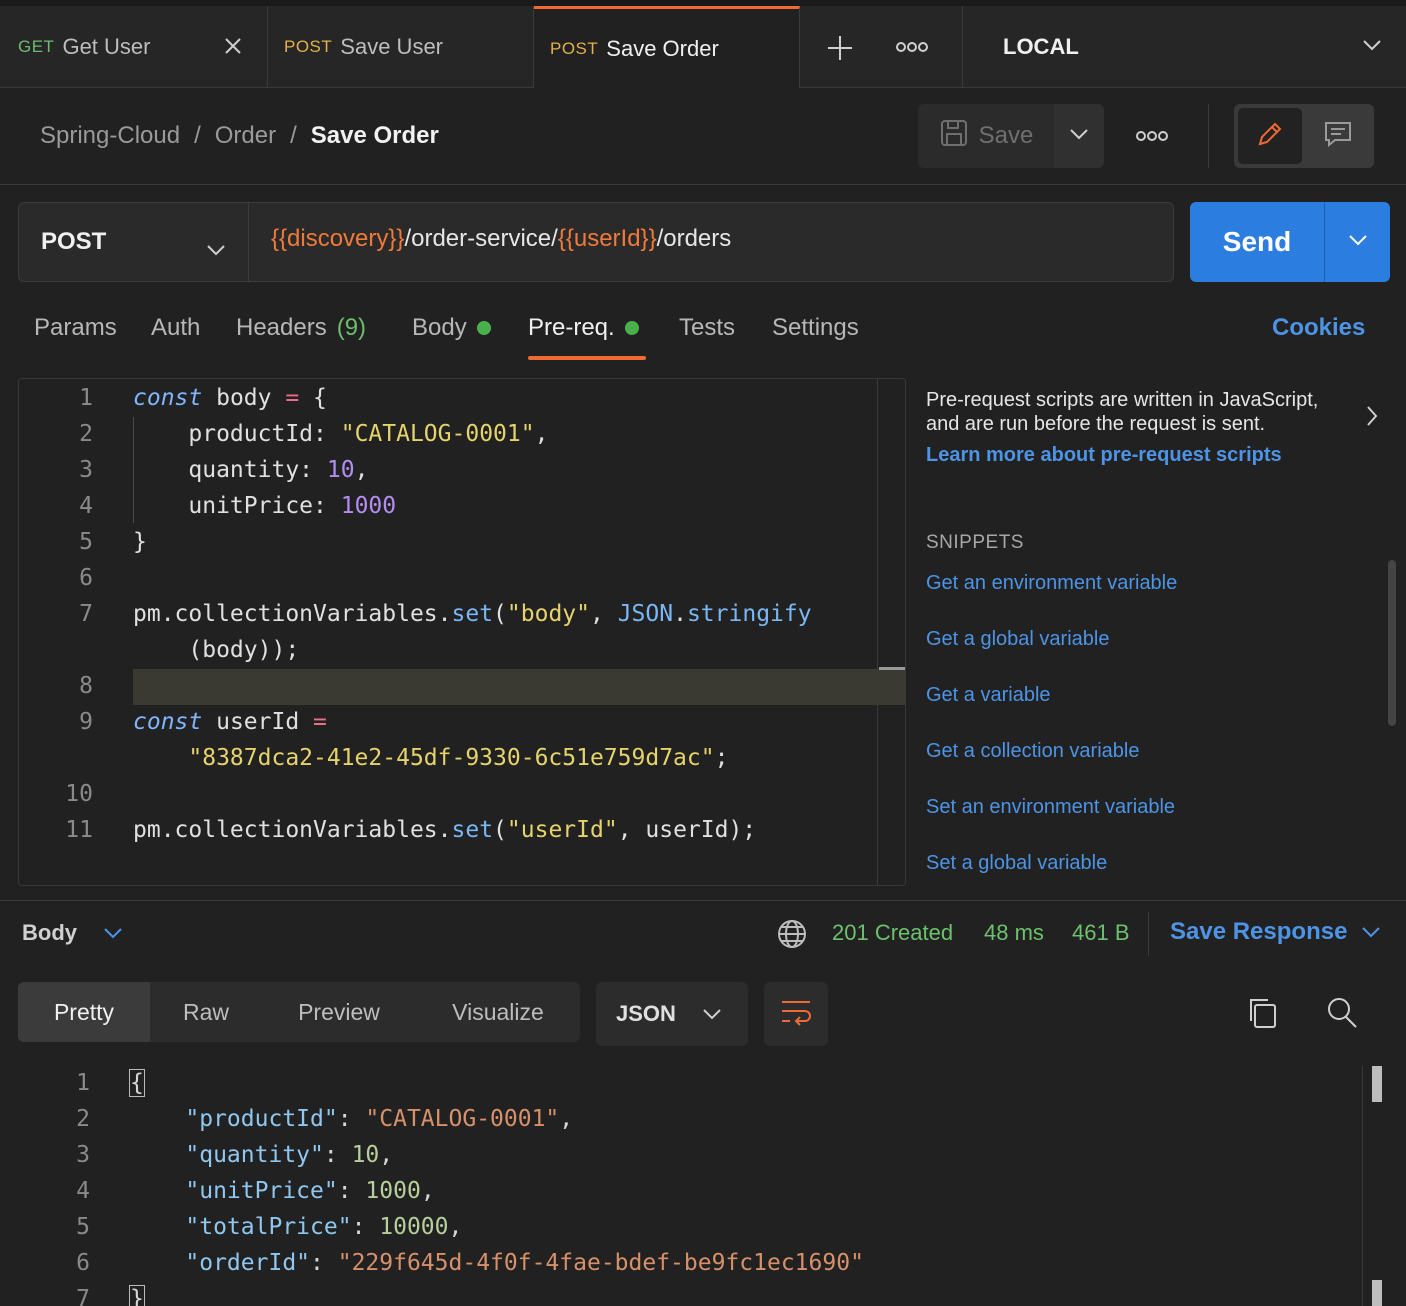  What do you see at coordinates (233, 47) in the screenshot?
I see `close-icon` at bounding box center [233, 47].